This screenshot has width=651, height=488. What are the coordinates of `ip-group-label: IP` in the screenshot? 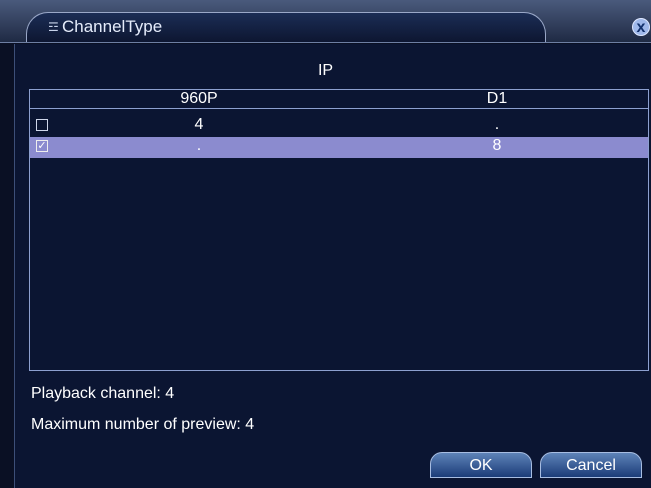 It's located at (325, 70).